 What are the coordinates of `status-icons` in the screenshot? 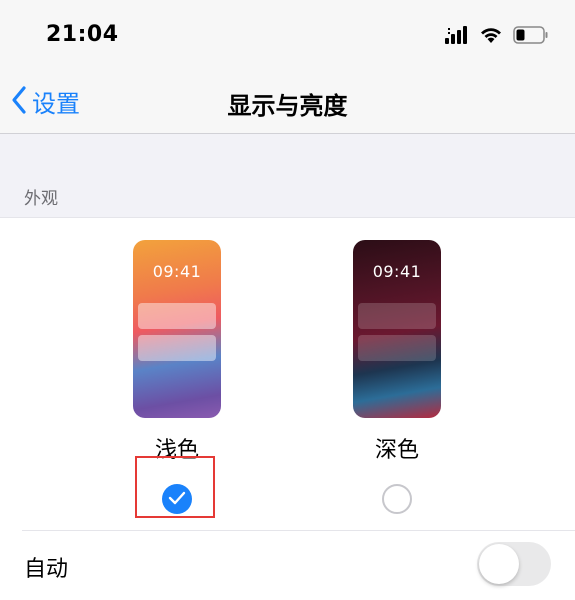 It's located at (497, 37).